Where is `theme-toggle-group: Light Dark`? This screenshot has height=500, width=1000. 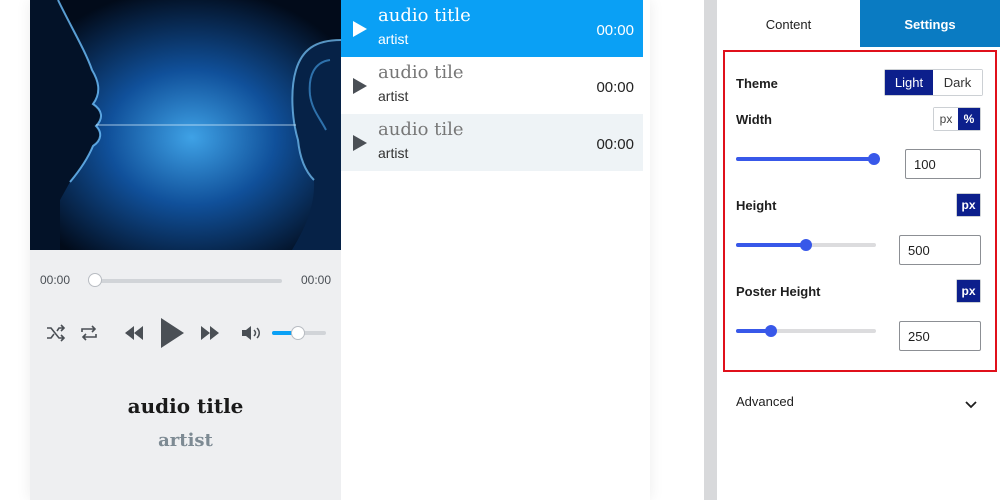
theme-toggle-group: Light Dark is located at coordinates (933, 82).